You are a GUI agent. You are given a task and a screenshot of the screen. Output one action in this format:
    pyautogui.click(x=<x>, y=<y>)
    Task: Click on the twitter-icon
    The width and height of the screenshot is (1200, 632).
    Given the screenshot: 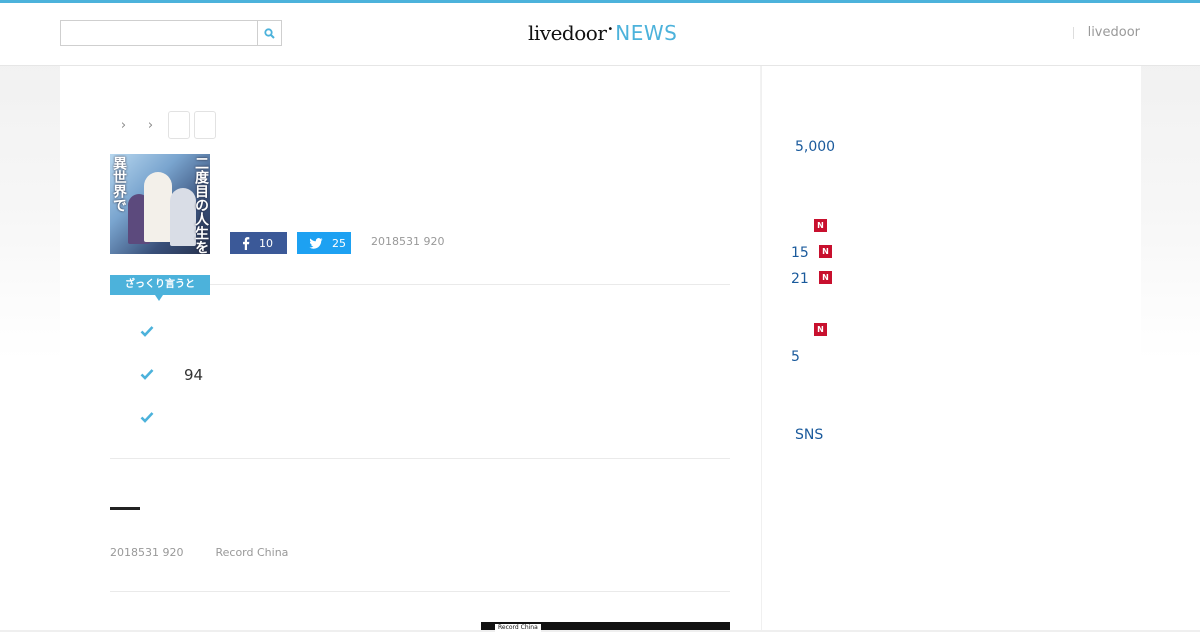 What is the action you would take?
    pyautogui.click(x=316, y=243)
    